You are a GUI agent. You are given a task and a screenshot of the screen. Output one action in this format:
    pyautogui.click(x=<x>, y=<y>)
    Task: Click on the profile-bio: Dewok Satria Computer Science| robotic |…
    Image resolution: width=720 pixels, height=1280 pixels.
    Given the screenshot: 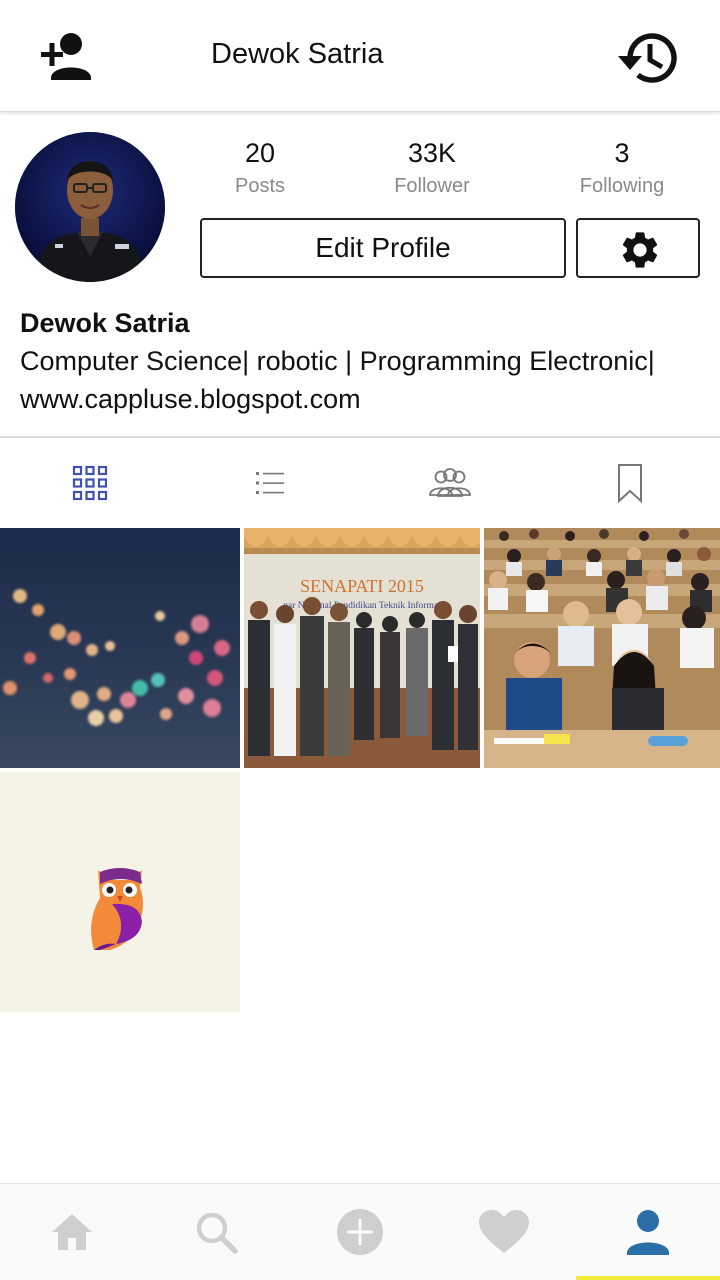 What is the action you would take?
    pyautogui.click(x=365, y=361)
    